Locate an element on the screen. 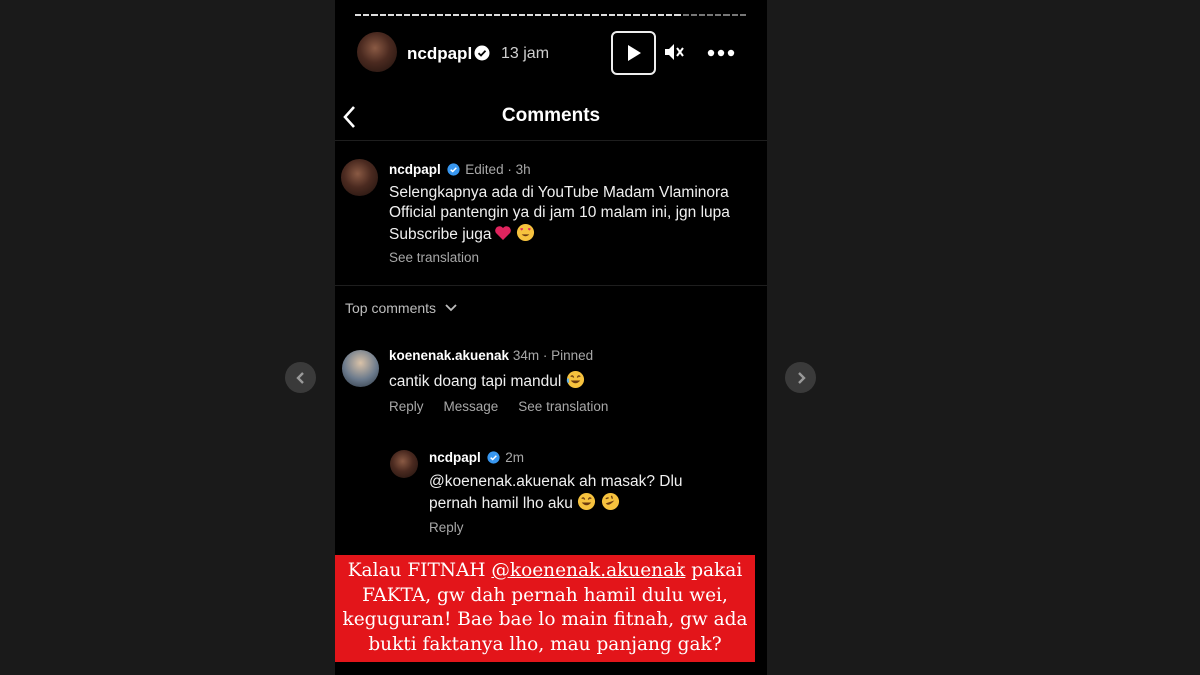 The width and height of the screenshot is (1200, 675). reply-time: 2m is located at coordinates (515, 457).